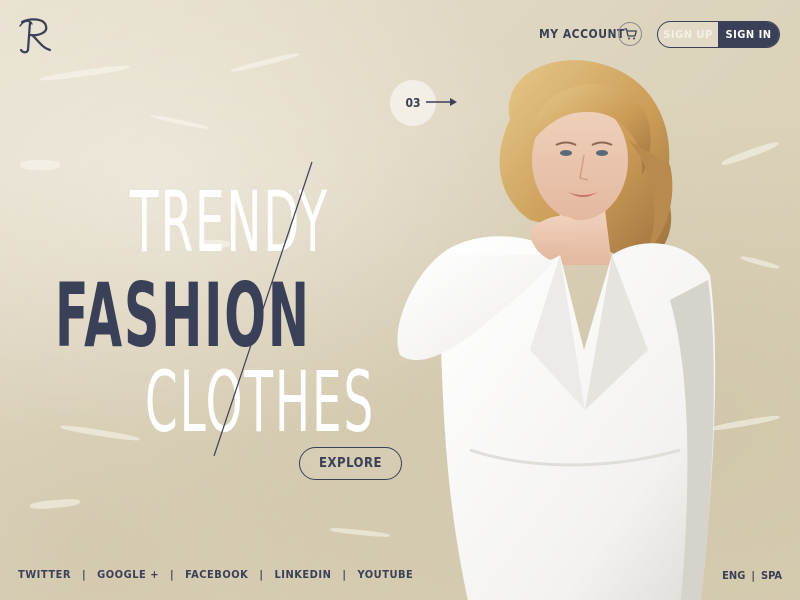 This screenshot has height=600, width=800. What do you see at coordinates (688, 34) in the screenshot?
I see `sign-up-button: SIGN UP` at bounding box center [688, 34].